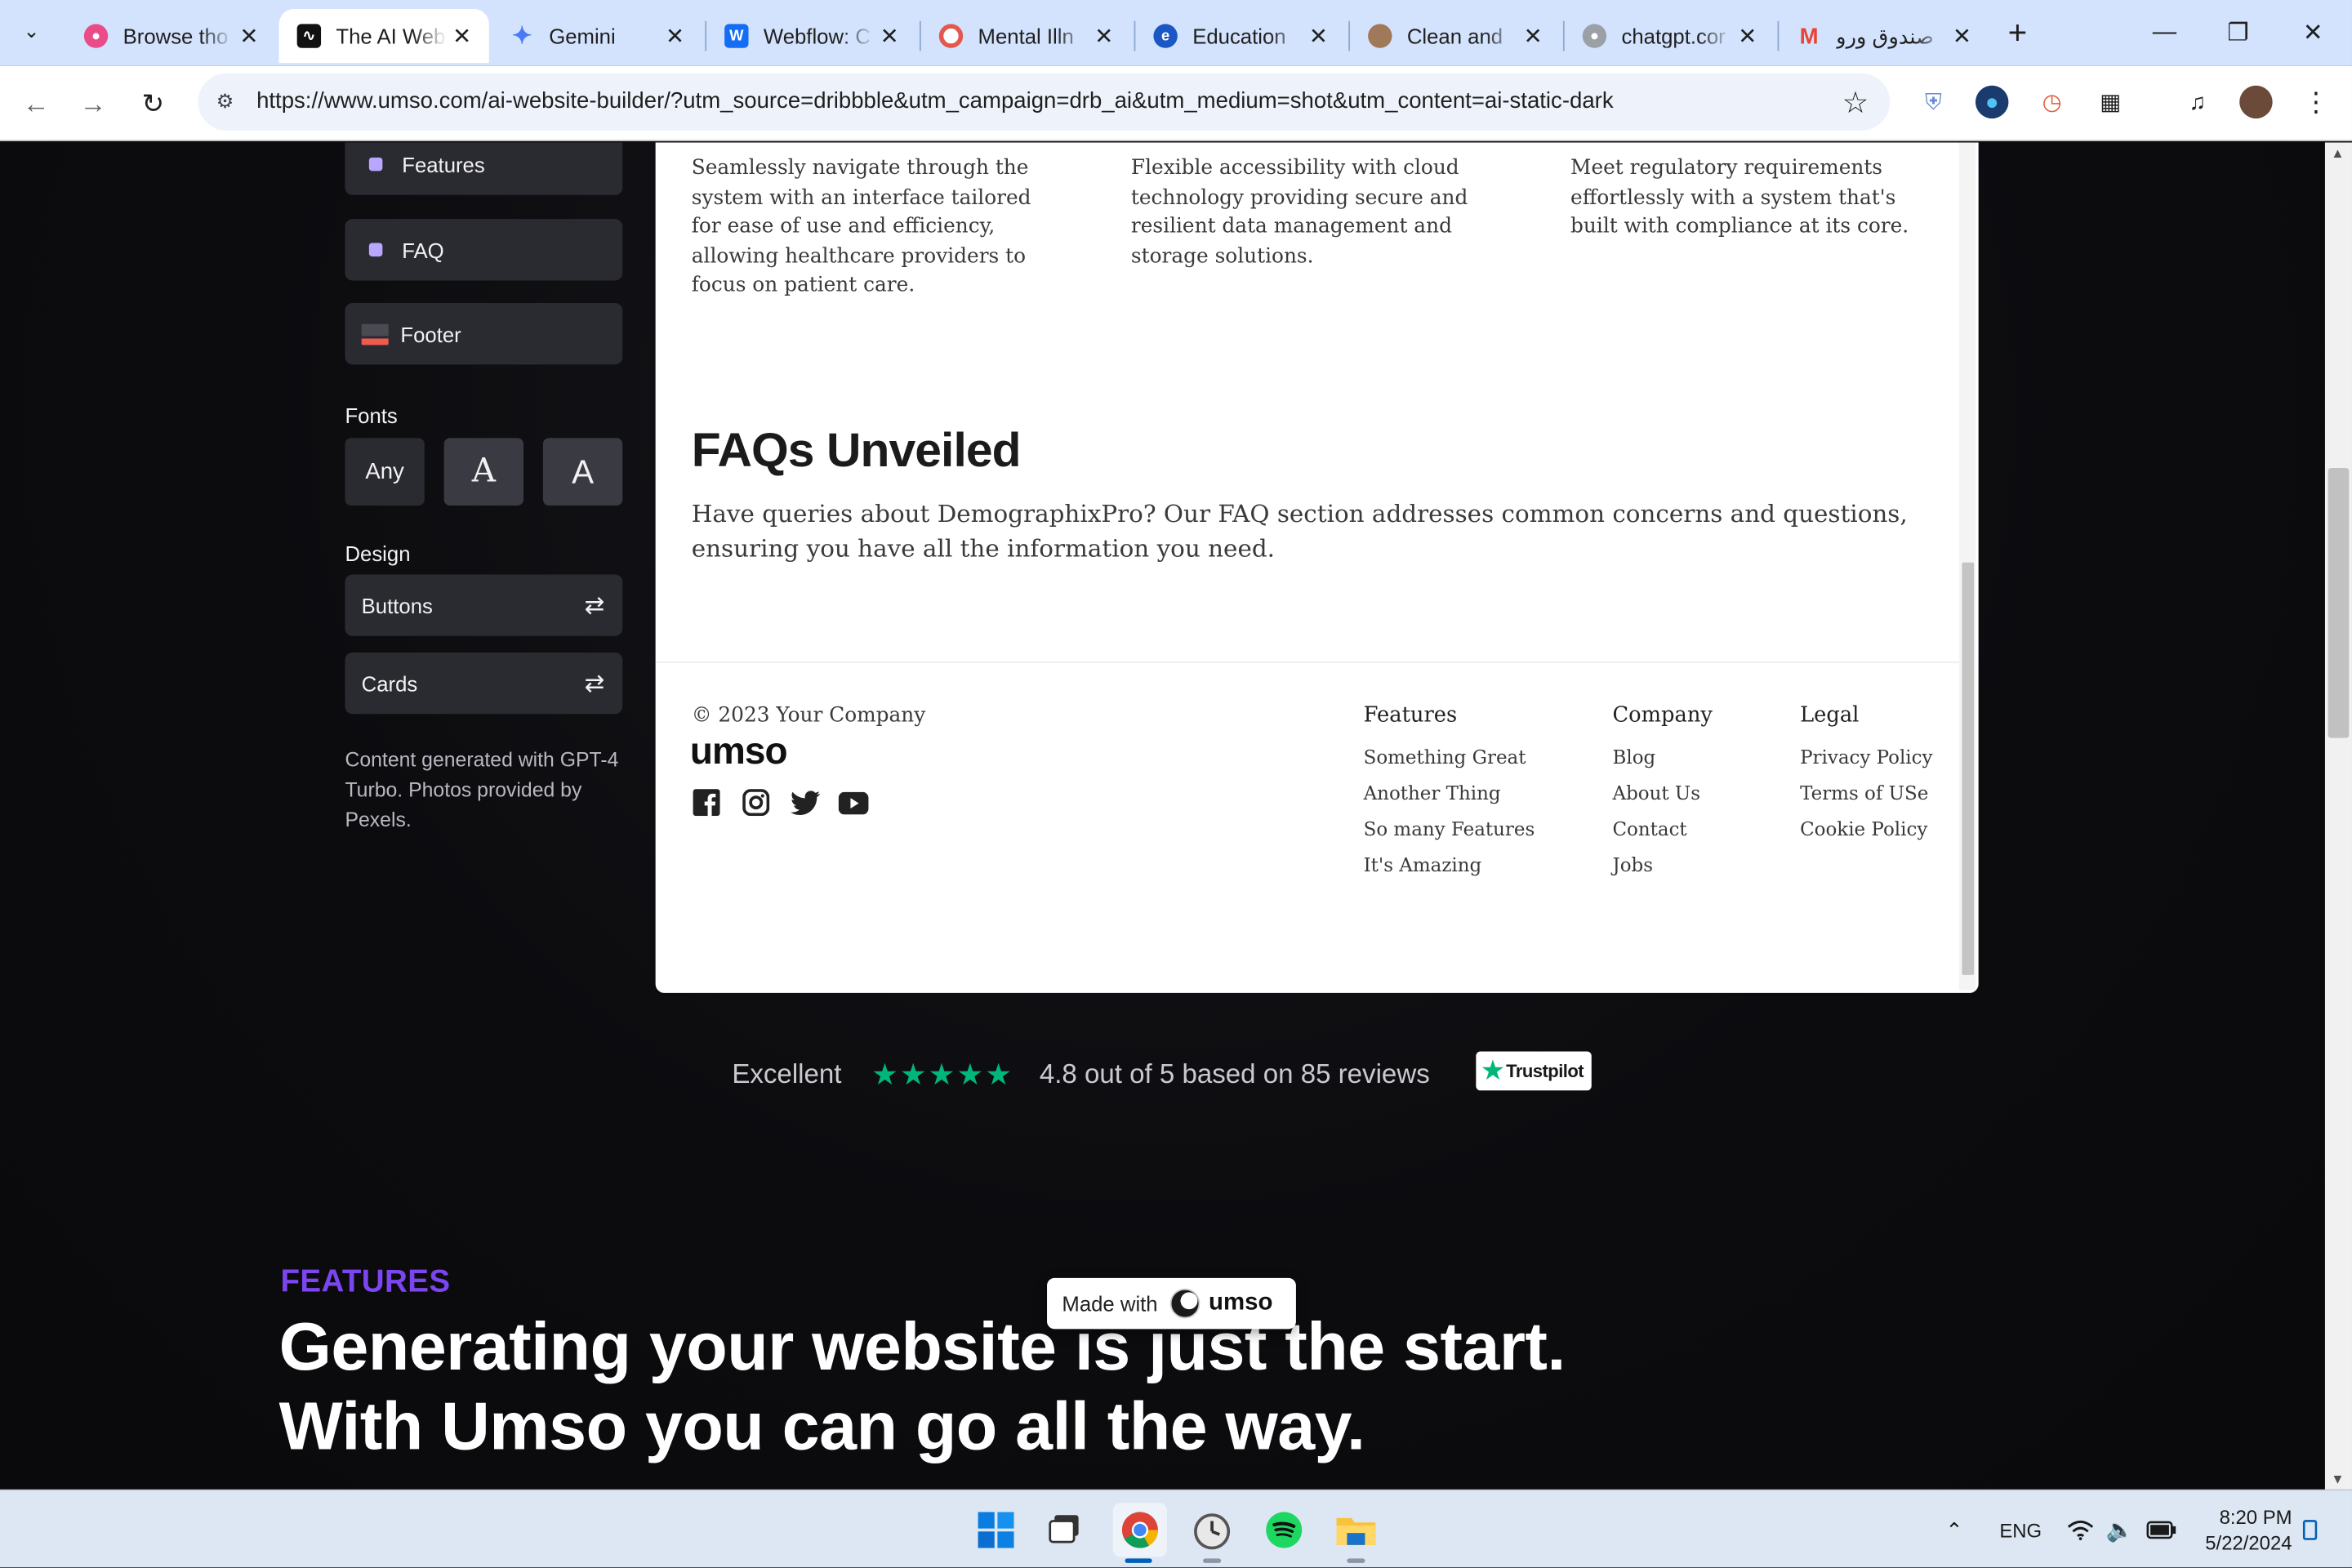 The image size is (2352, 1568). What do you see at coordinates (2337, 1479) in the screenshot?
I see `scroll-down-icon: ▼` at bounding box center [2337, 1479].